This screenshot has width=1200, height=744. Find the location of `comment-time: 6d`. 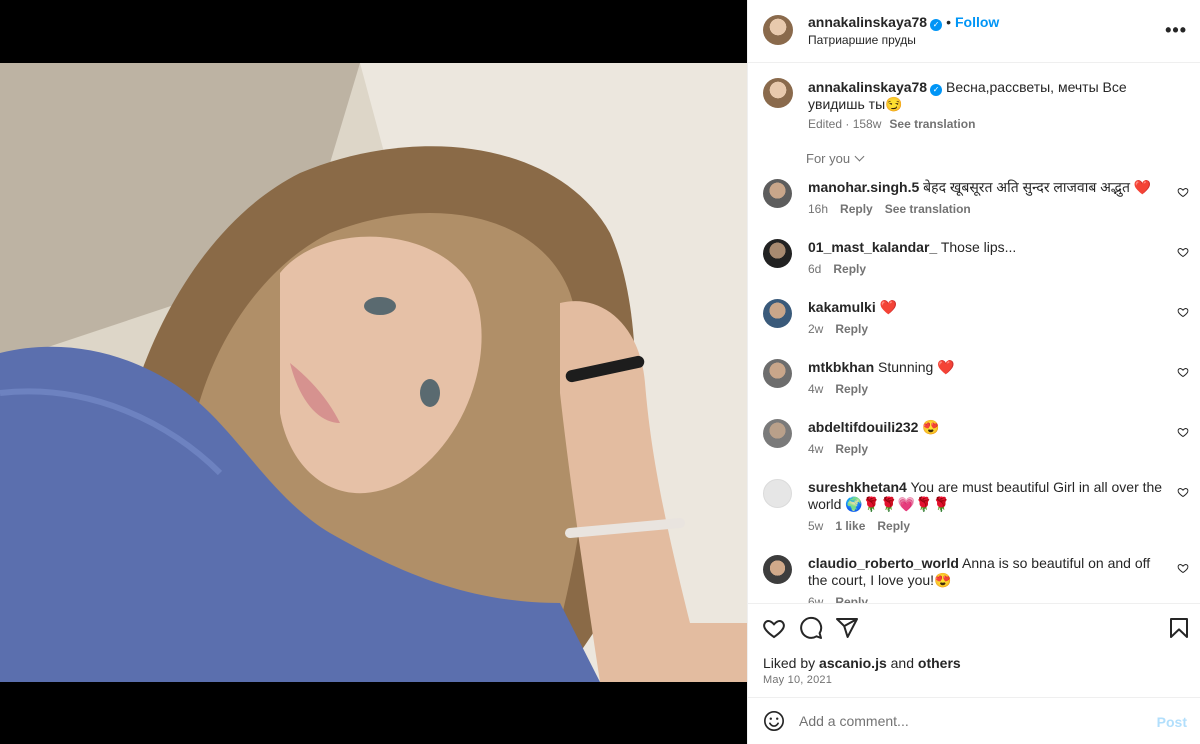

comment-time: 6d is located at coordinates (815, 269).